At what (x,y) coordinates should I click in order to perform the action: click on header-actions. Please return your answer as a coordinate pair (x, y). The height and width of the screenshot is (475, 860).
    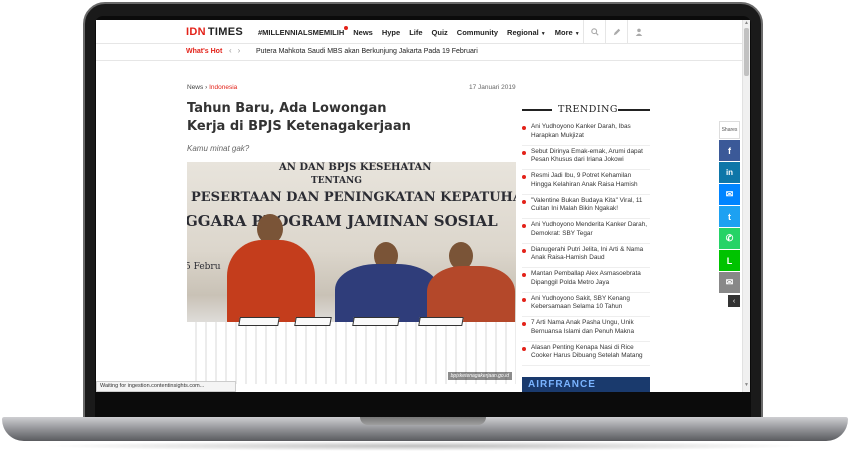
    Looking at the image, I should click on (616, 32).